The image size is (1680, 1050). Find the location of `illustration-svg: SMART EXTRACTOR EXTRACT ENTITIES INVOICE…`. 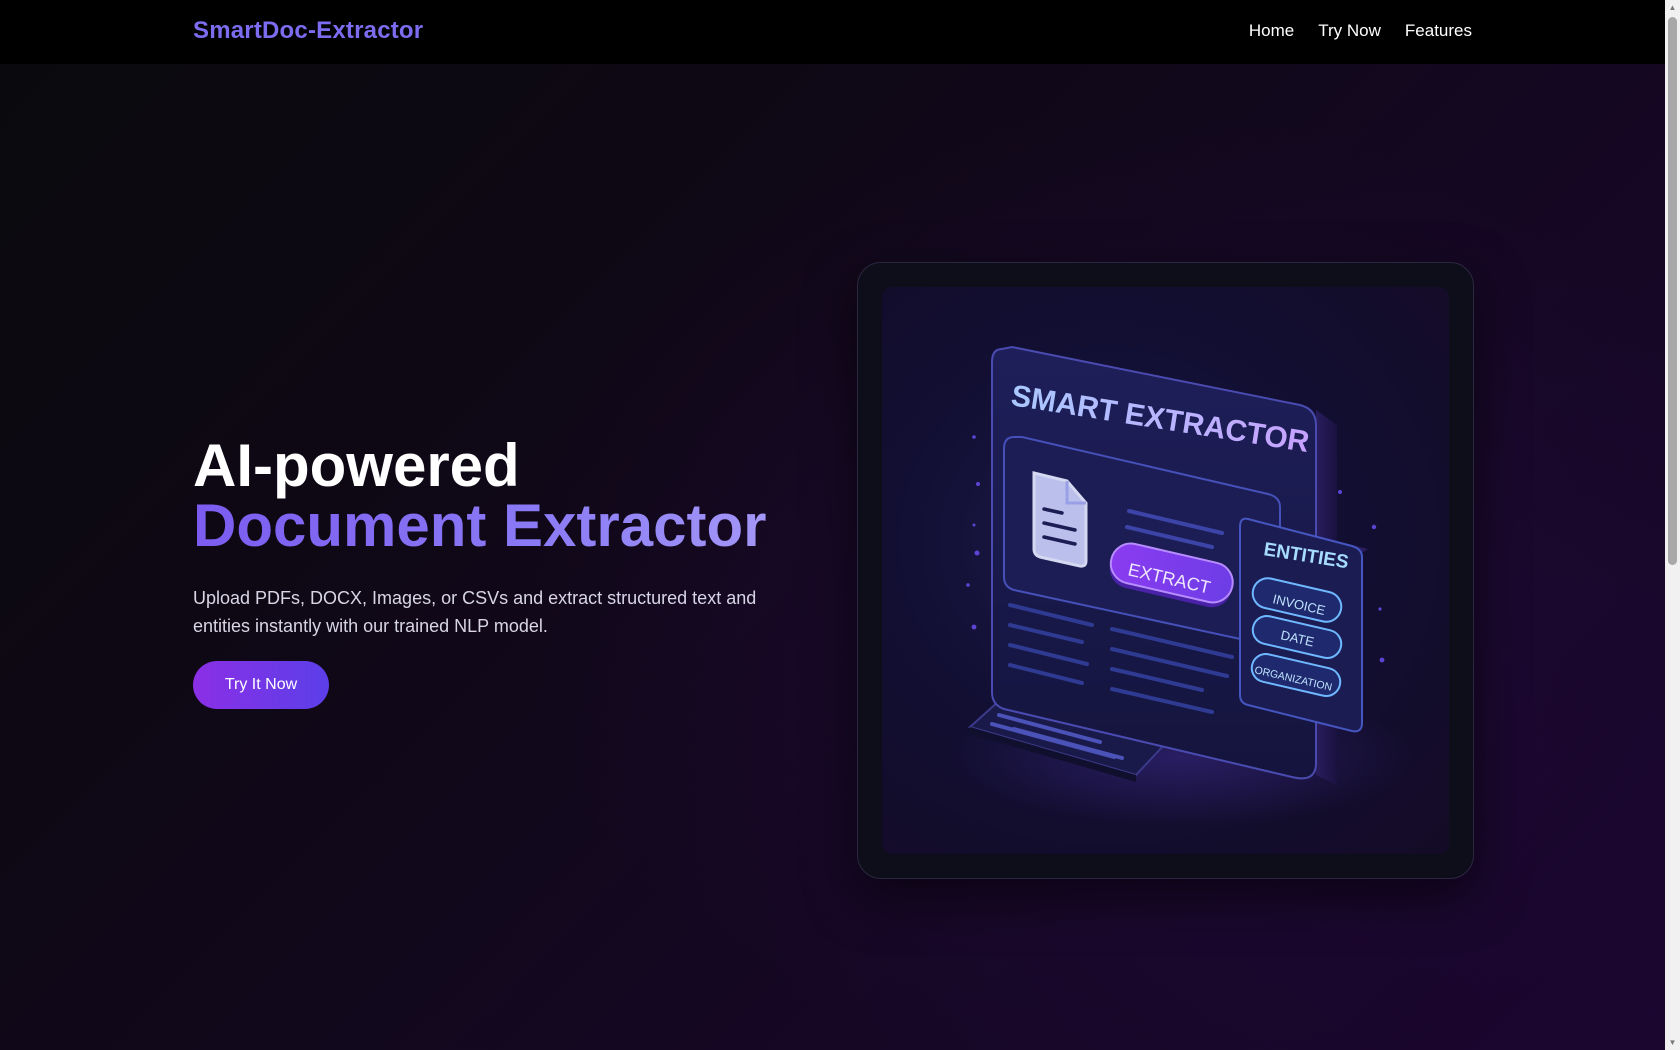

illustration-svg: SMART EXTRACTOR EXTRACT ENTITIES INVOICE… is located at coordinates (1182, 586).